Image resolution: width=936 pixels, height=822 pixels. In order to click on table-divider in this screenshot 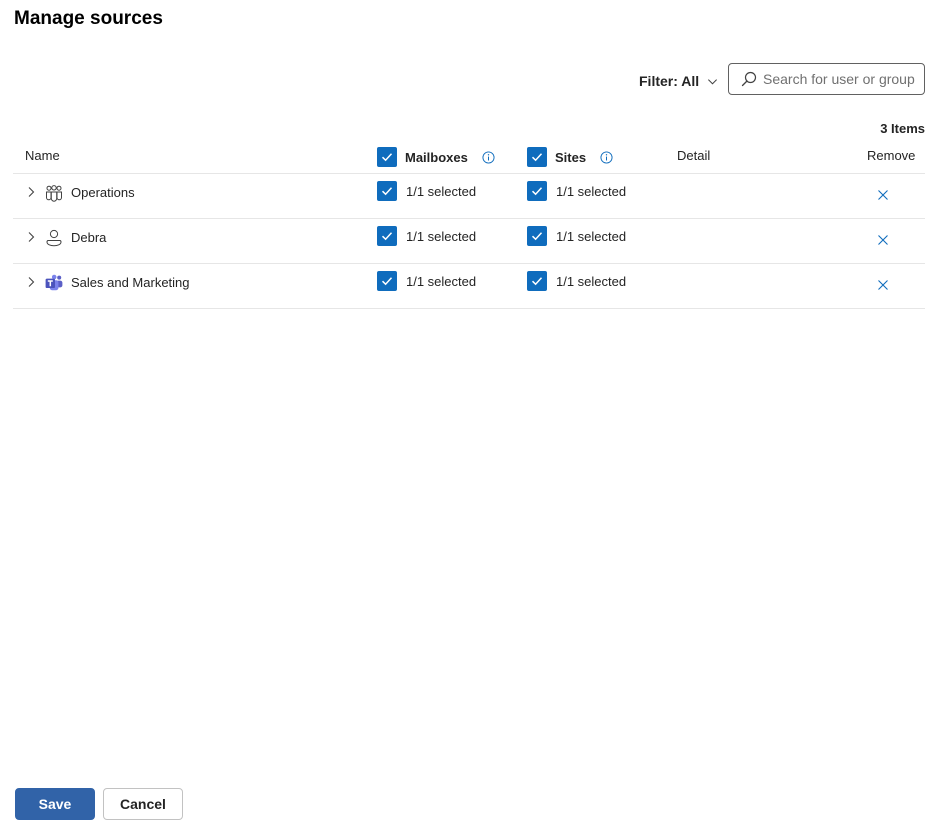, I will do `click(469, 308)`.